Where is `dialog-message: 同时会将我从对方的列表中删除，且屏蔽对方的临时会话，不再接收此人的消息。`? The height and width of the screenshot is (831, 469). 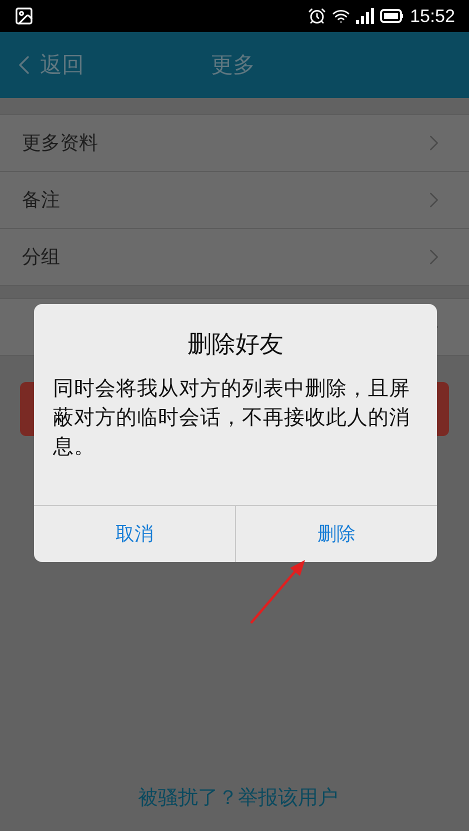 dialog-message: 同时会将我从对方的列表中删除，且屏蔽对方的临时会话，不再接收此人的消息。 is located at coordinates (231, 417).